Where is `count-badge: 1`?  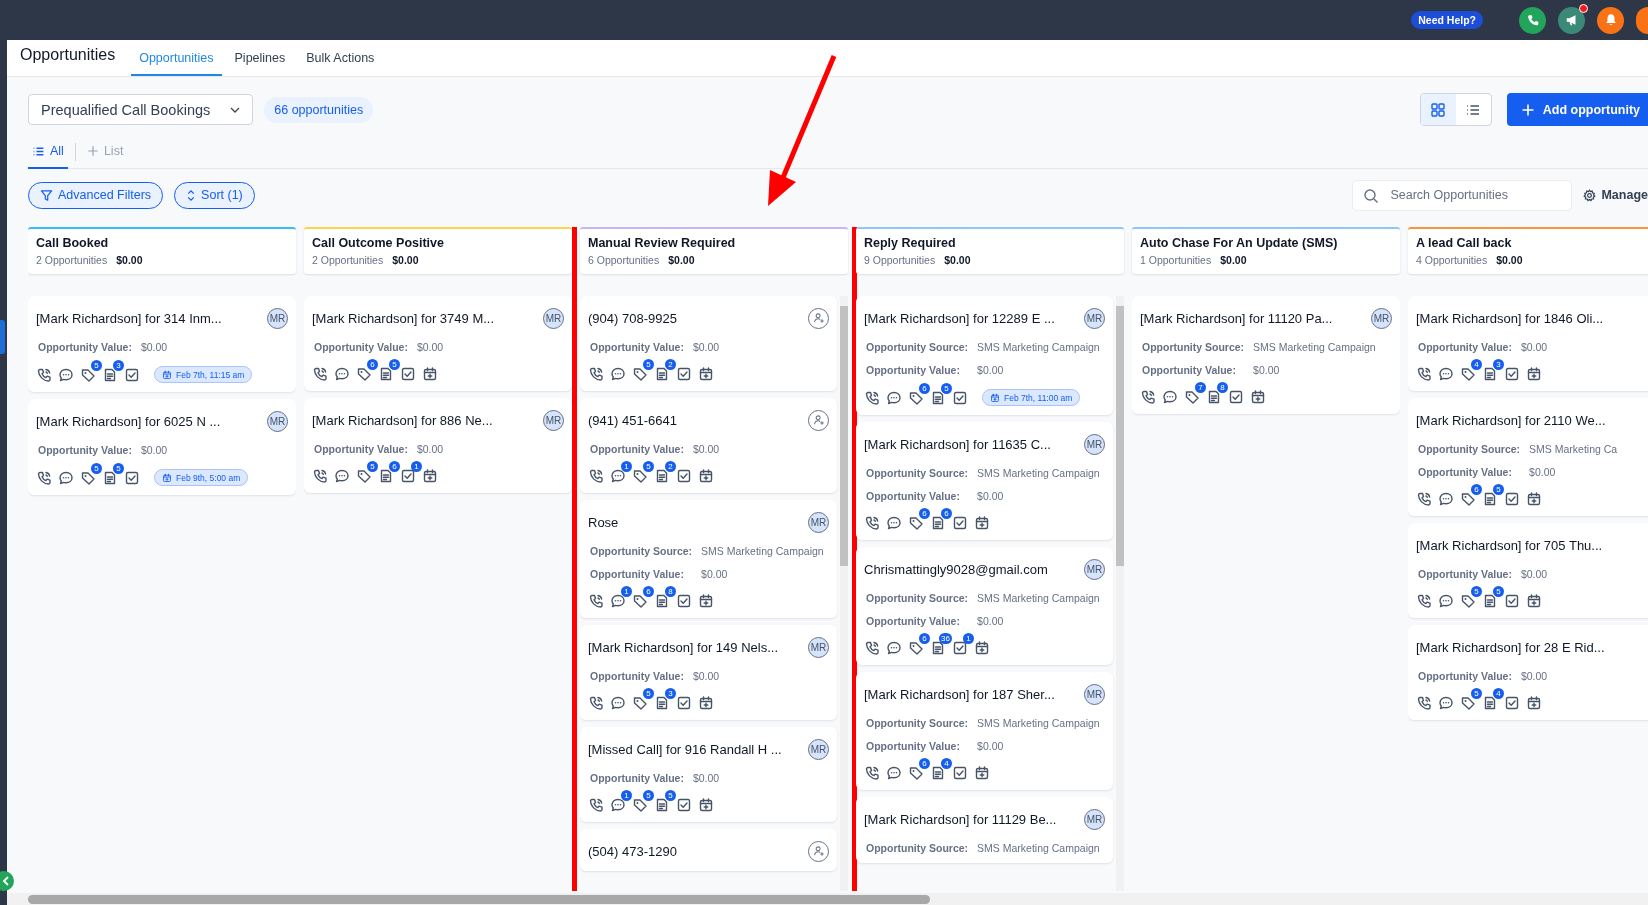 count-badge: 1 is located at coordinates (626, 591).